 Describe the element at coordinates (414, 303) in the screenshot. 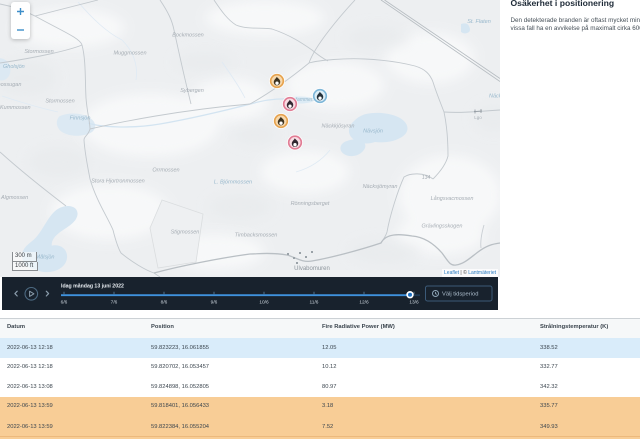

I see `svg-text: 13/6` at that location.